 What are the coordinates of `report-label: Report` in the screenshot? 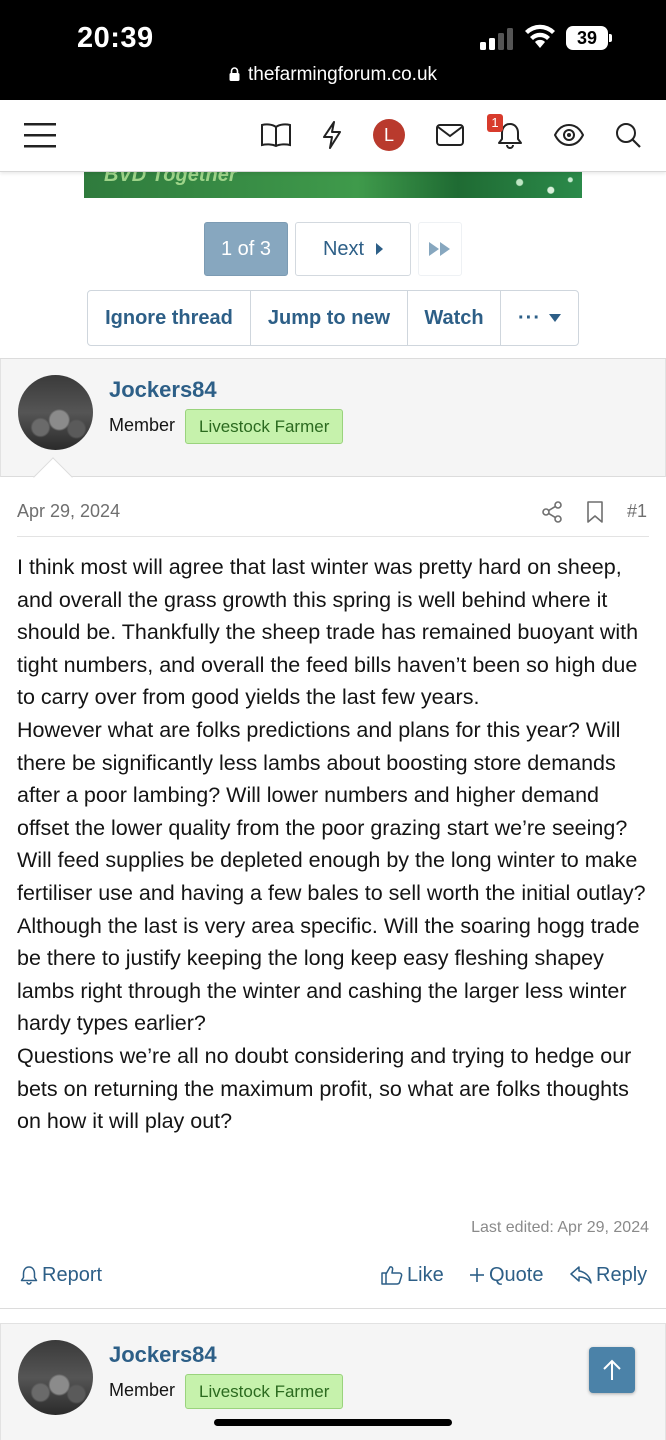 It's located at (72, 1274).